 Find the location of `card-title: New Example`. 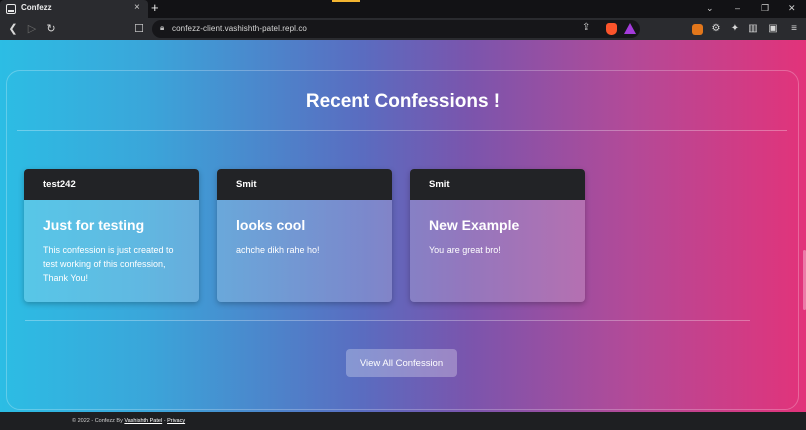

card-title: New Example is located at coordinates (474, 225).